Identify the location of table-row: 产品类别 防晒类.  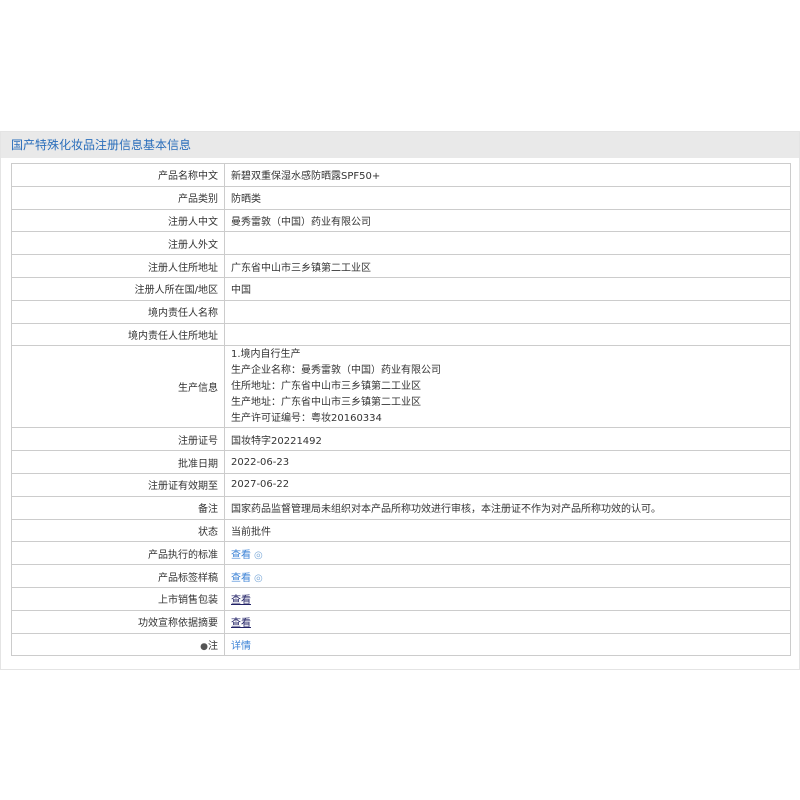
(401, 197).